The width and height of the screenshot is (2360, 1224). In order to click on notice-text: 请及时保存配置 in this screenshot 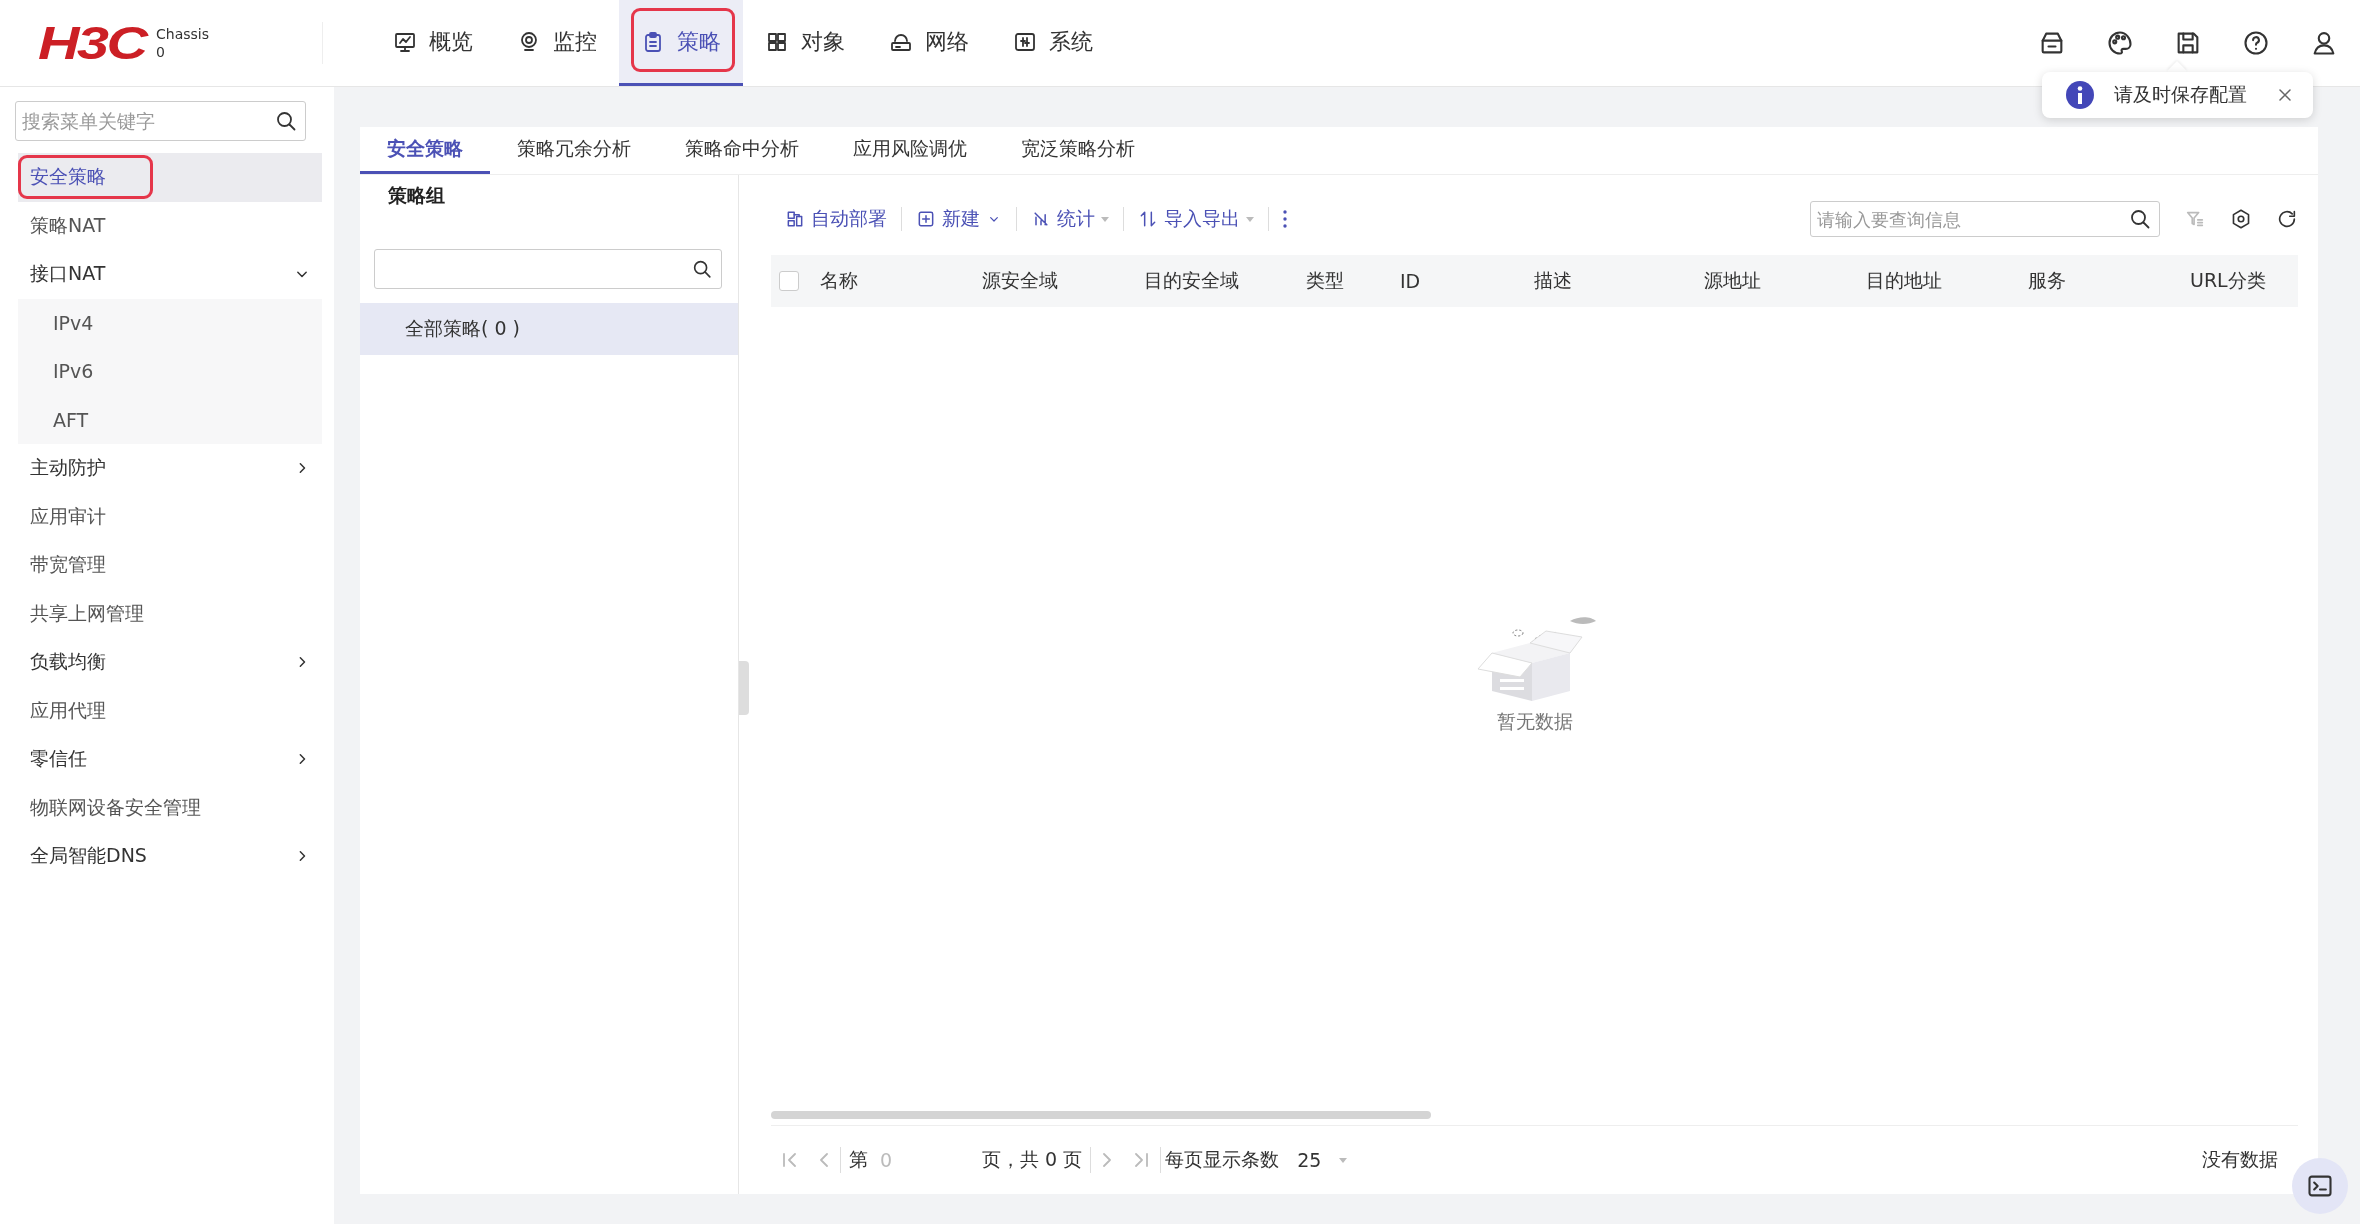, I will do `click(2180, 94)`.